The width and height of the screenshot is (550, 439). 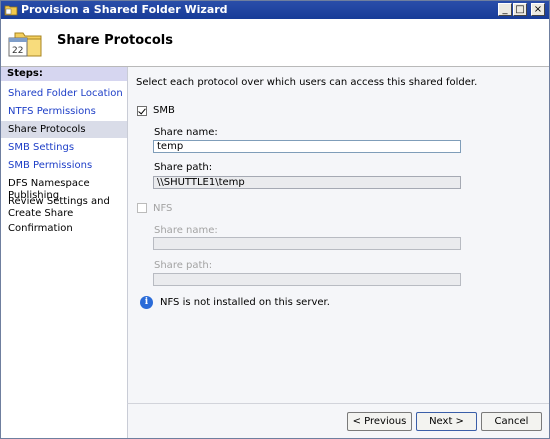 I want to click on title-bar: Provision a Shared Folder Wizard _ □ ×, so click(x=275, y=10).